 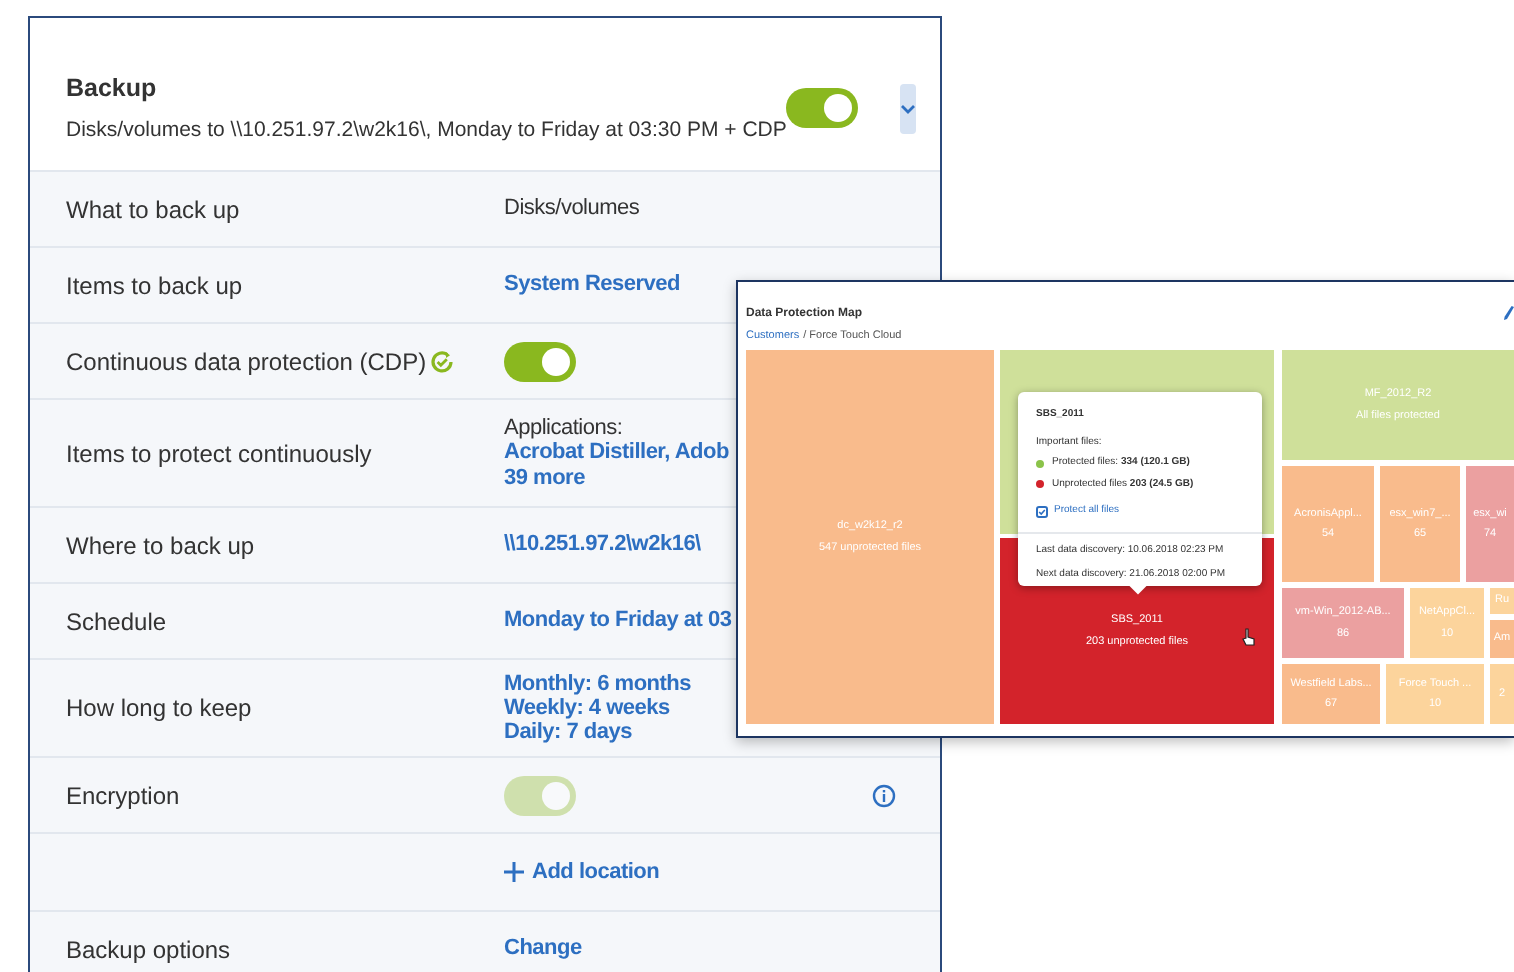 I want to click on value-link: 39 more, so click(x=616, y=478).